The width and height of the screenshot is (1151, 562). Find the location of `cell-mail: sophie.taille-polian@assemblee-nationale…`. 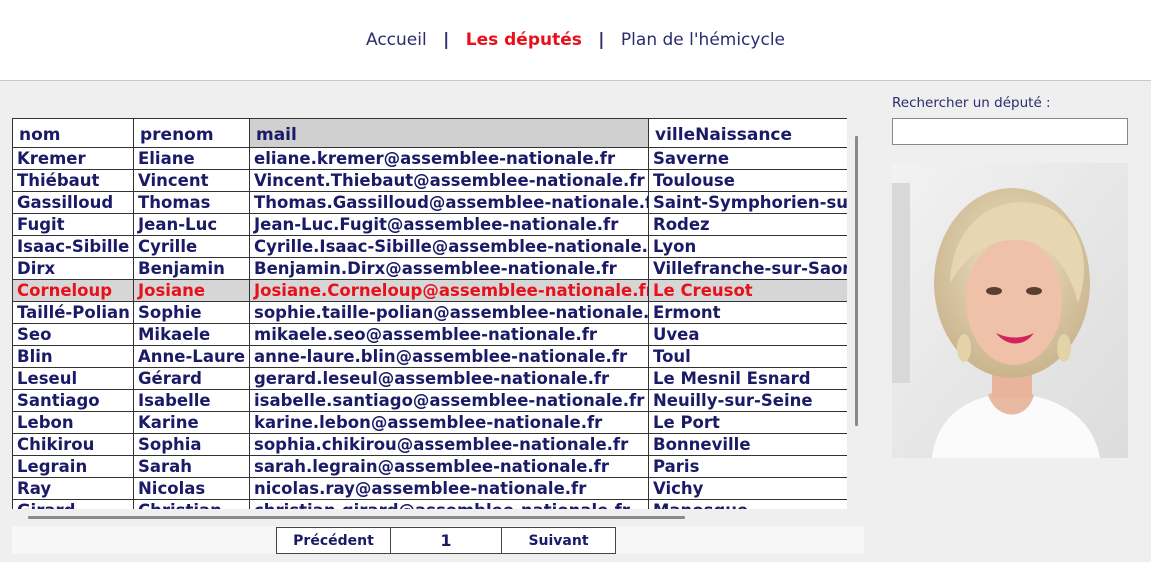

cell-mail: sophie.taille-polian@assemblee-nationale… is located at coordinates (449, 312).